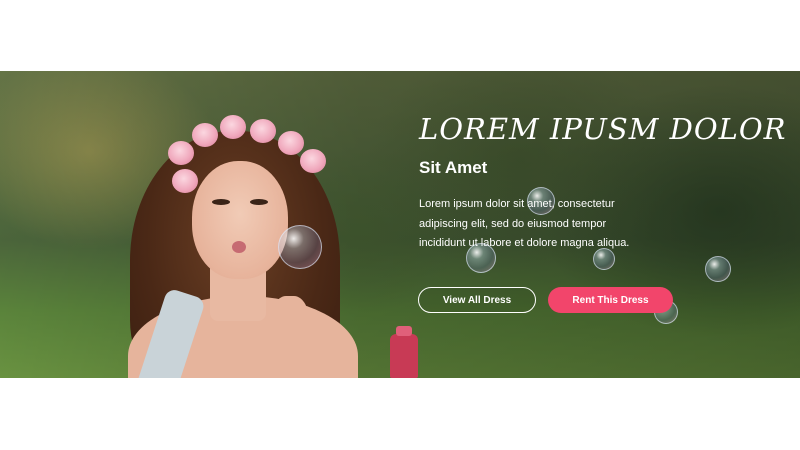 This screenshot has width=800, height=450. What do you see at coordinates (240, 220) in the screenshot?
I see `model-face` at bounding box center [240, 220].